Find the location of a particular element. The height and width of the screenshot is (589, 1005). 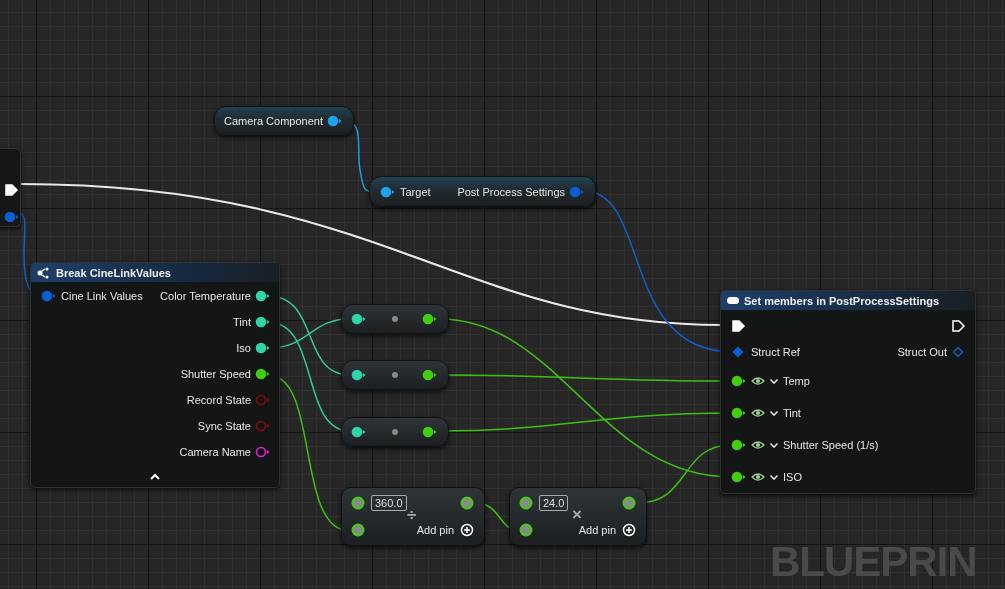

value-field: 360.0 is located at coordinates (389, 502).